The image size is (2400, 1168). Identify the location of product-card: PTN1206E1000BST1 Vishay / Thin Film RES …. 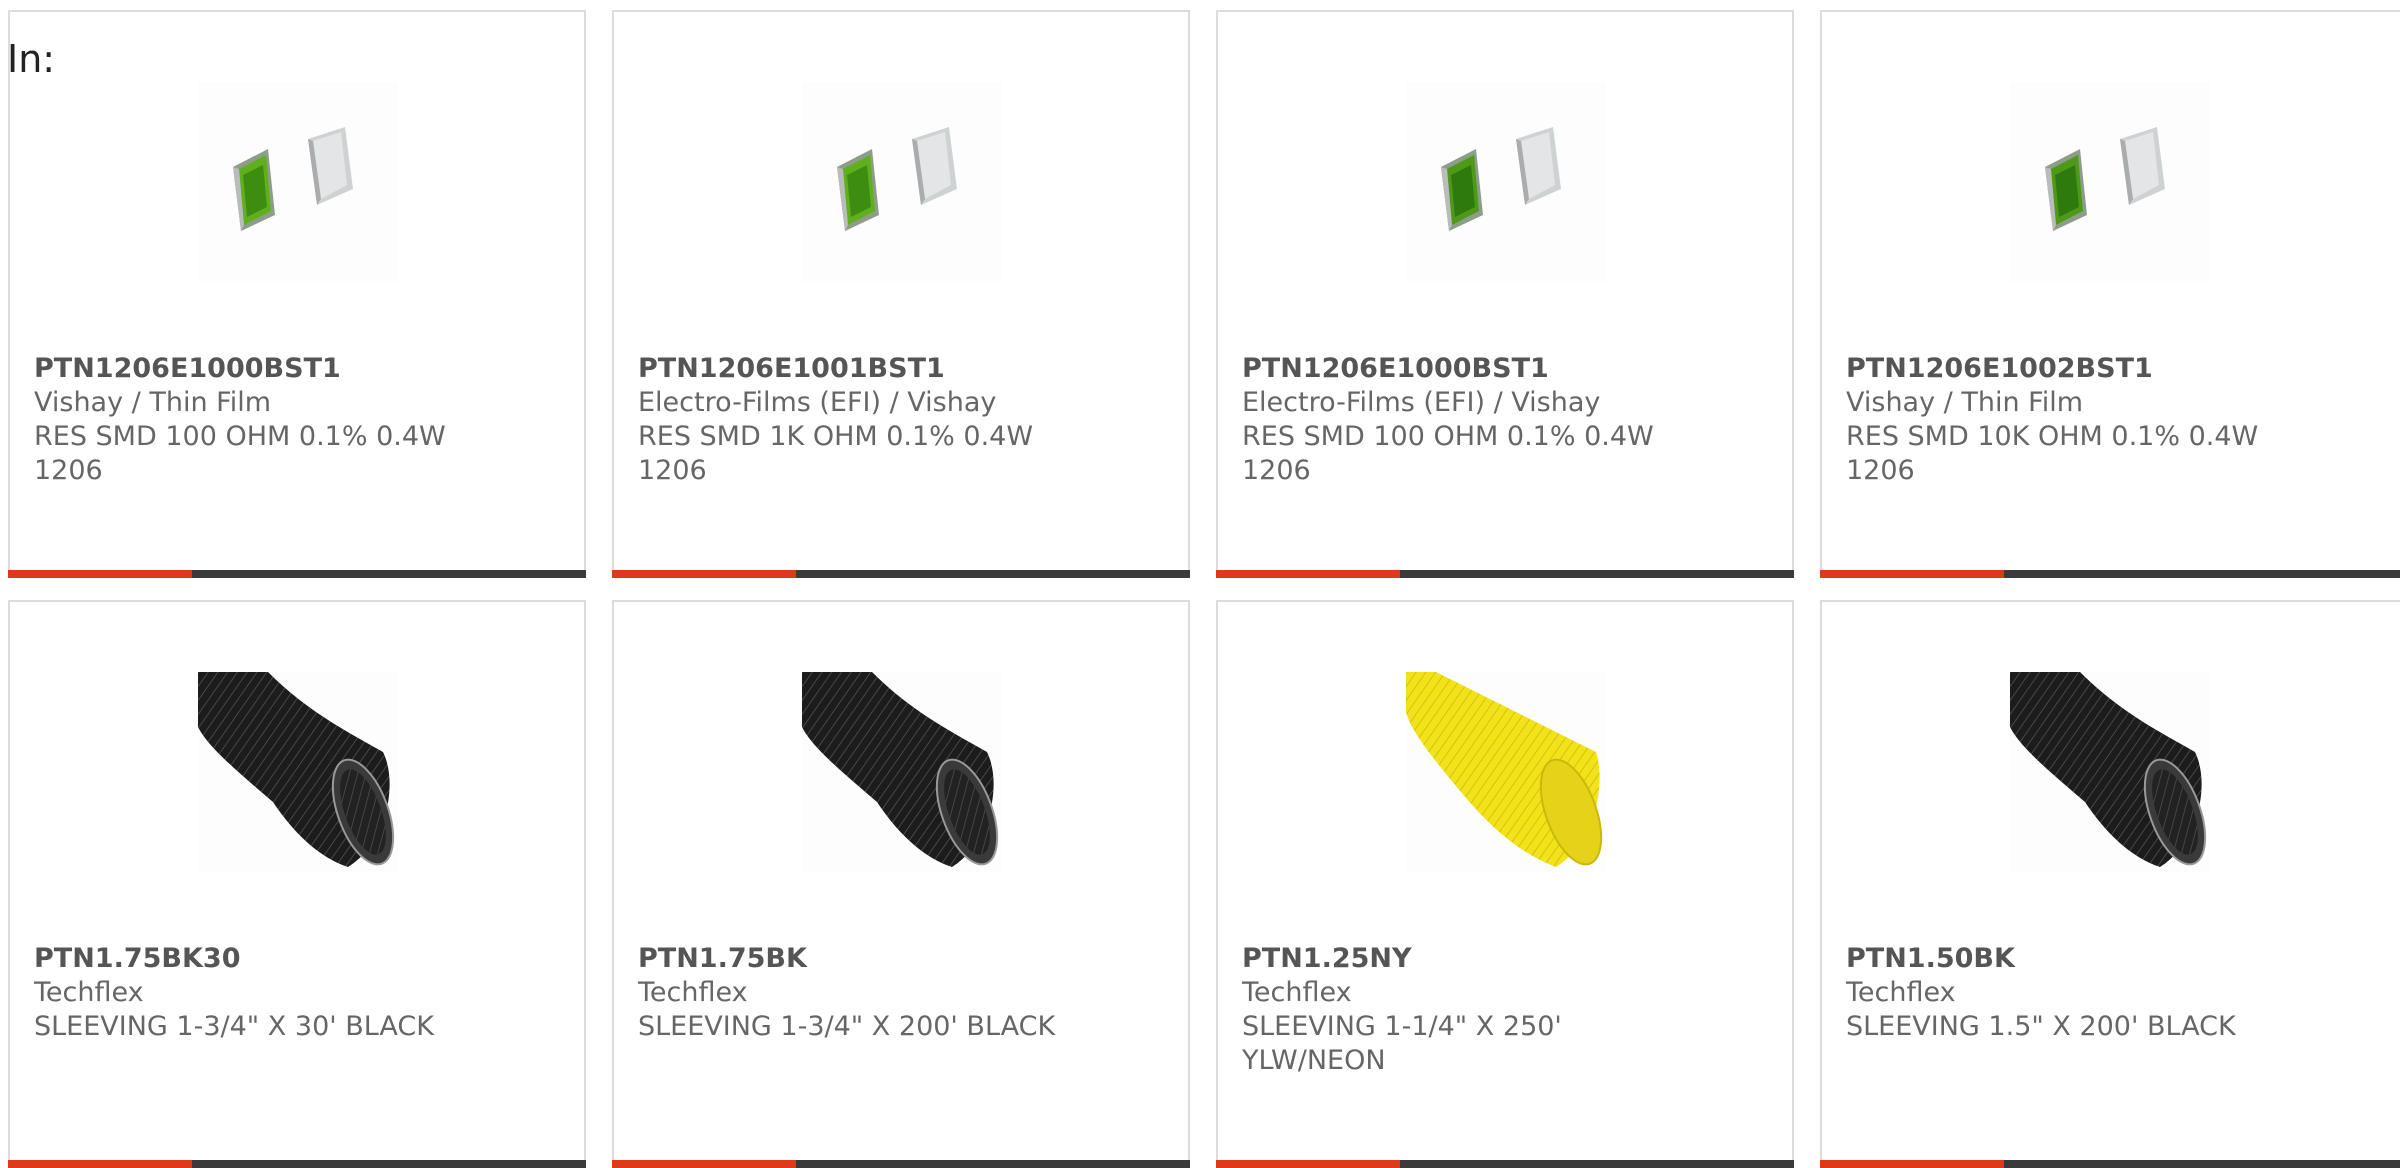
(297, 294).